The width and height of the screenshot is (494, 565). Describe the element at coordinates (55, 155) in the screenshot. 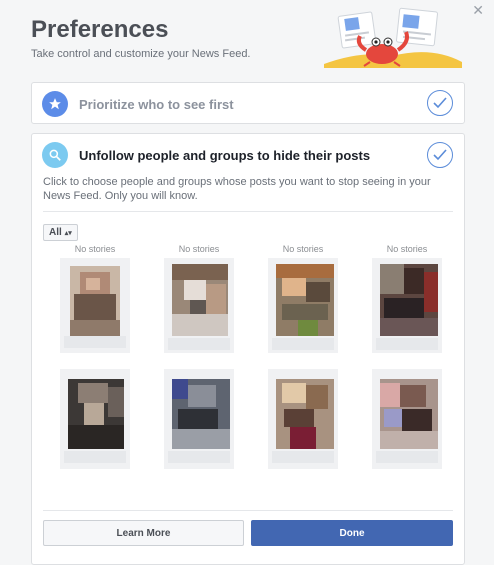

I see `search-icon` at that location.